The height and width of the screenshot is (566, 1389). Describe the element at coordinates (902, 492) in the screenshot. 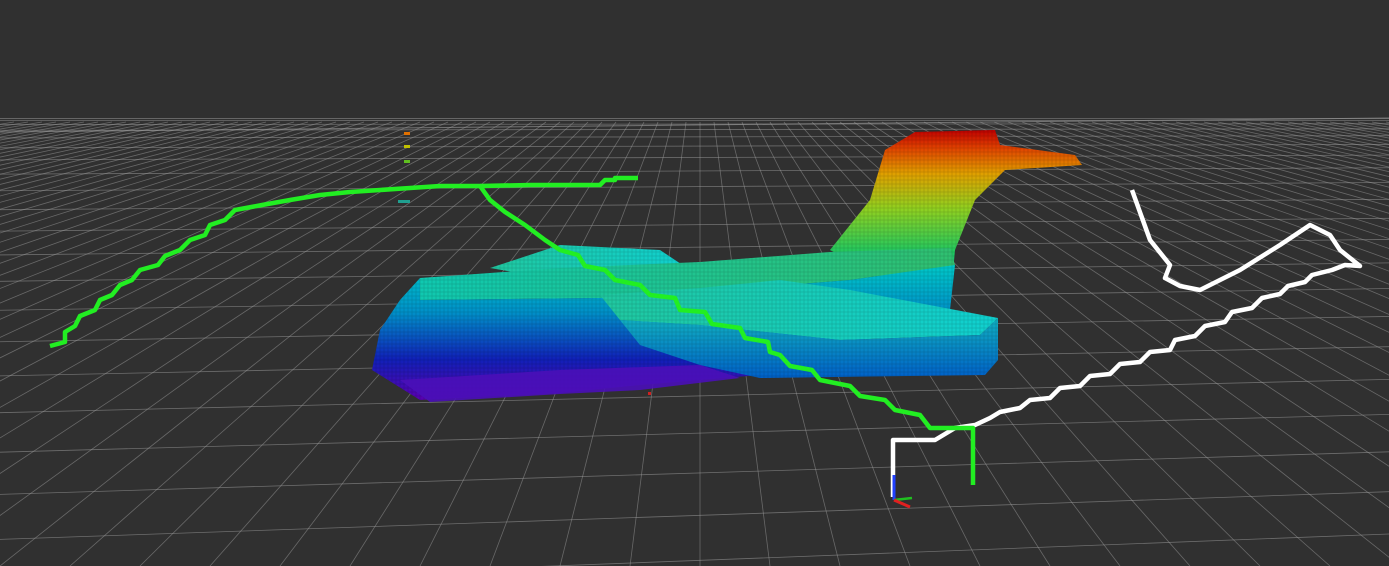

I see `robot-axes-marker` at that location.